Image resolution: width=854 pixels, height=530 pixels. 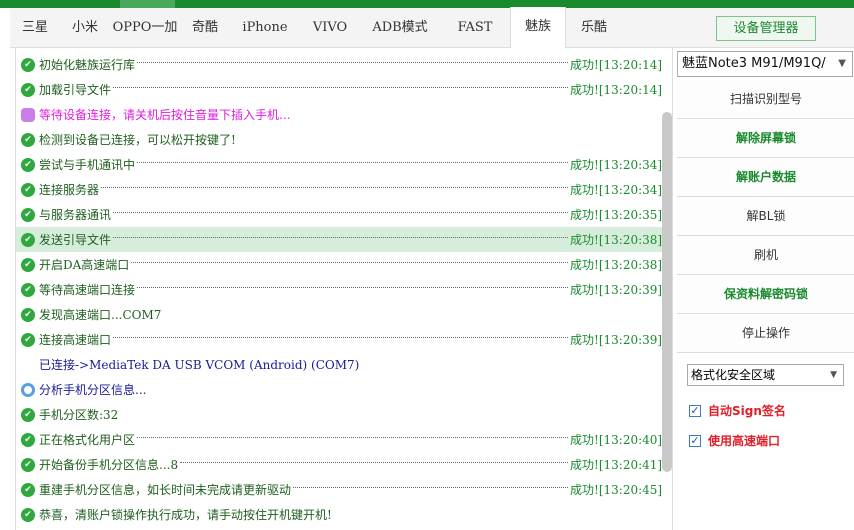 I want to click on action-button-2: 解账户数据, so click(x=765, y=177).